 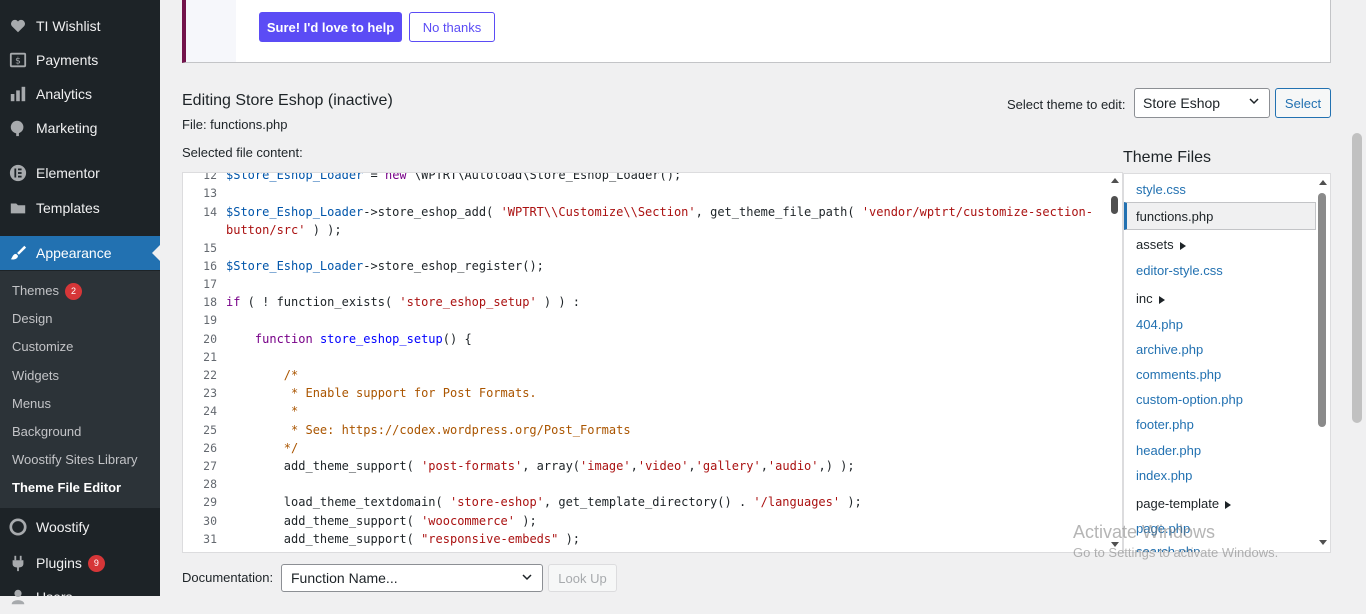 What do you see at coordinates (18, 597) in the screenshot?
I see `user-icon` at bounding box center [18, 597].